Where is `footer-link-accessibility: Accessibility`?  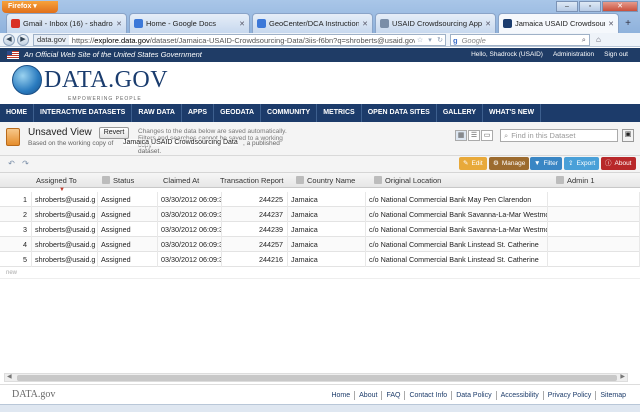
footer-link-accessibility: Accessibility is located at coordinates (519, 395).